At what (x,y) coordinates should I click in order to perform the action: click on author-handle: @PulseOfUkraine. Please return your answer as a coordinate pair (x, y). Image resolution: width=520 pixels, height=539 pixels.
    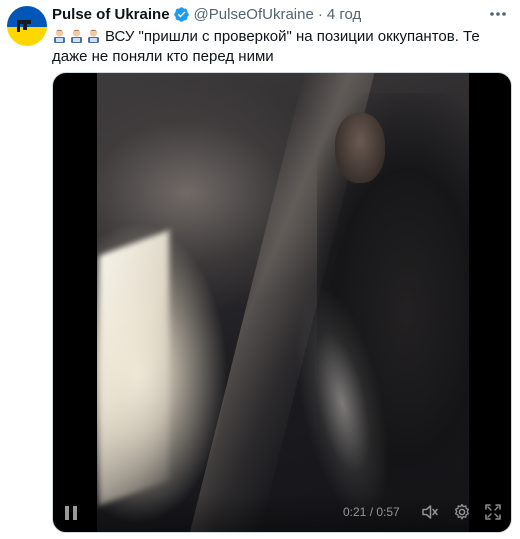
    Looking at the image, I should click on (254, 14).